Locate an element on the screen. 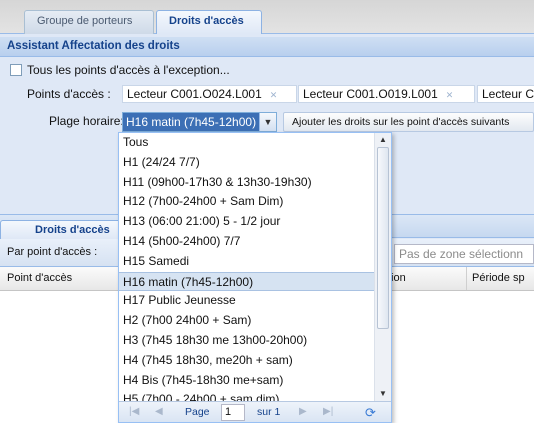 This screenshot has width=534, height=423. dropdown-option: H17 Public Jeunesse is located at coordinates (247, 301).